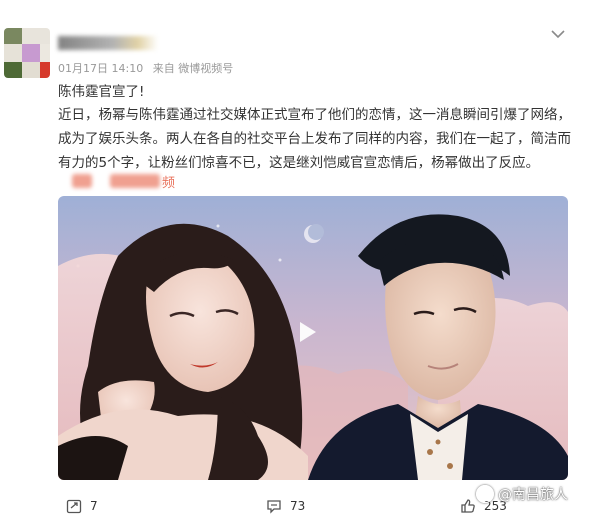  I want to click on avatar, so click(27, 53).